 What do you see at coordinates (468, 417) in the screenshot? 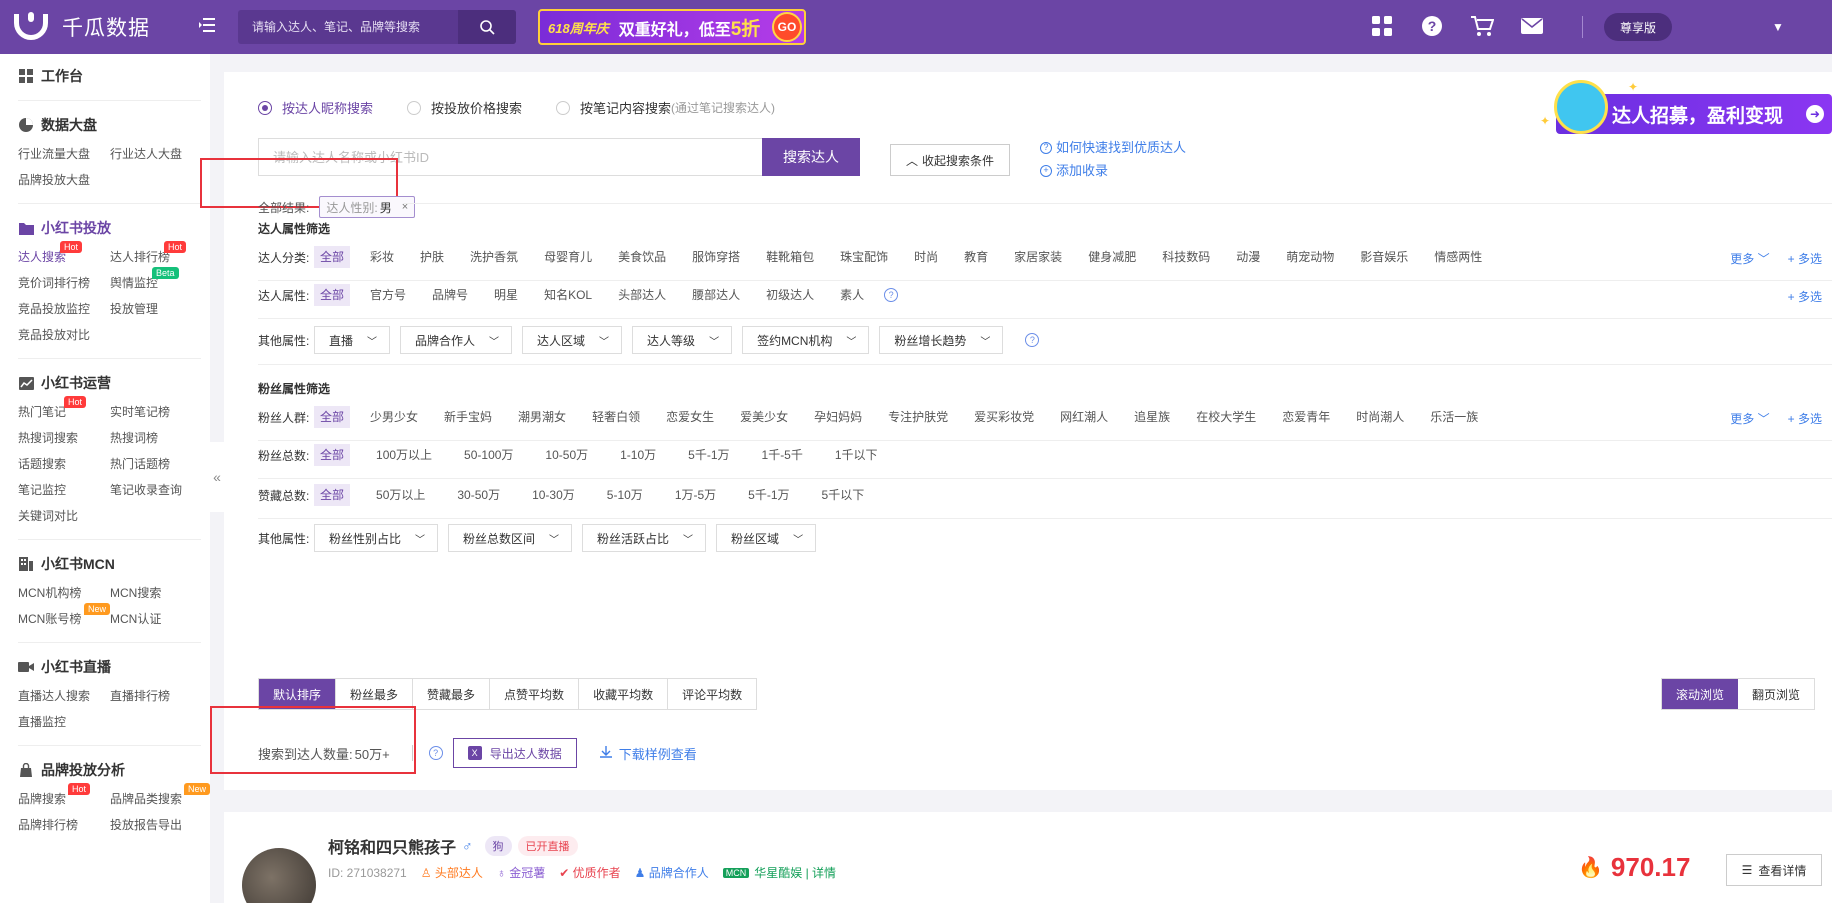
I see `fans-crowd-option: 新手宝妈` at bounding box center [468, 417].